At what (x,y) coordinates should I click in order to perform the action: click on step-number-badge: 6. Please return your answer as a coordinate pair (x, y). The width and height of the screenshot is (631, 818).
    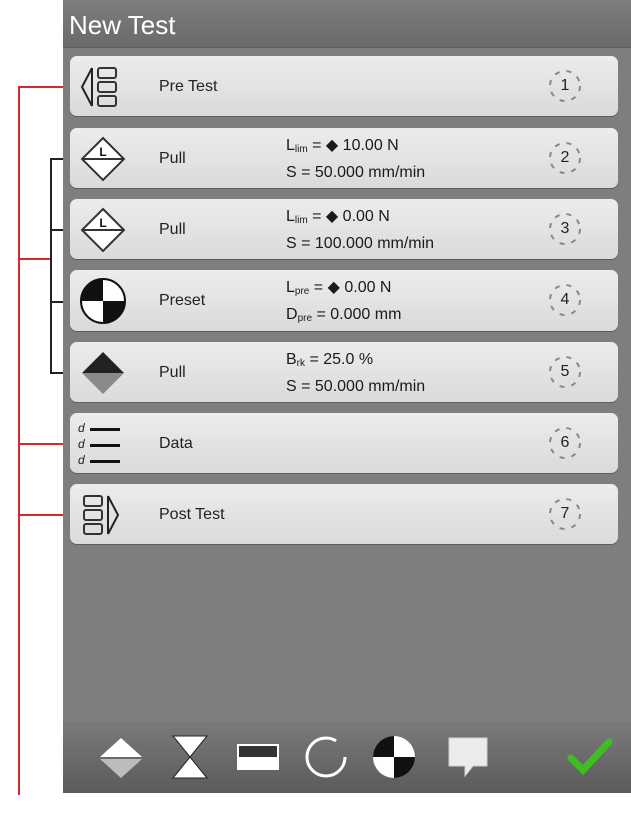
    Looking at the image, I should click on (565, 443).